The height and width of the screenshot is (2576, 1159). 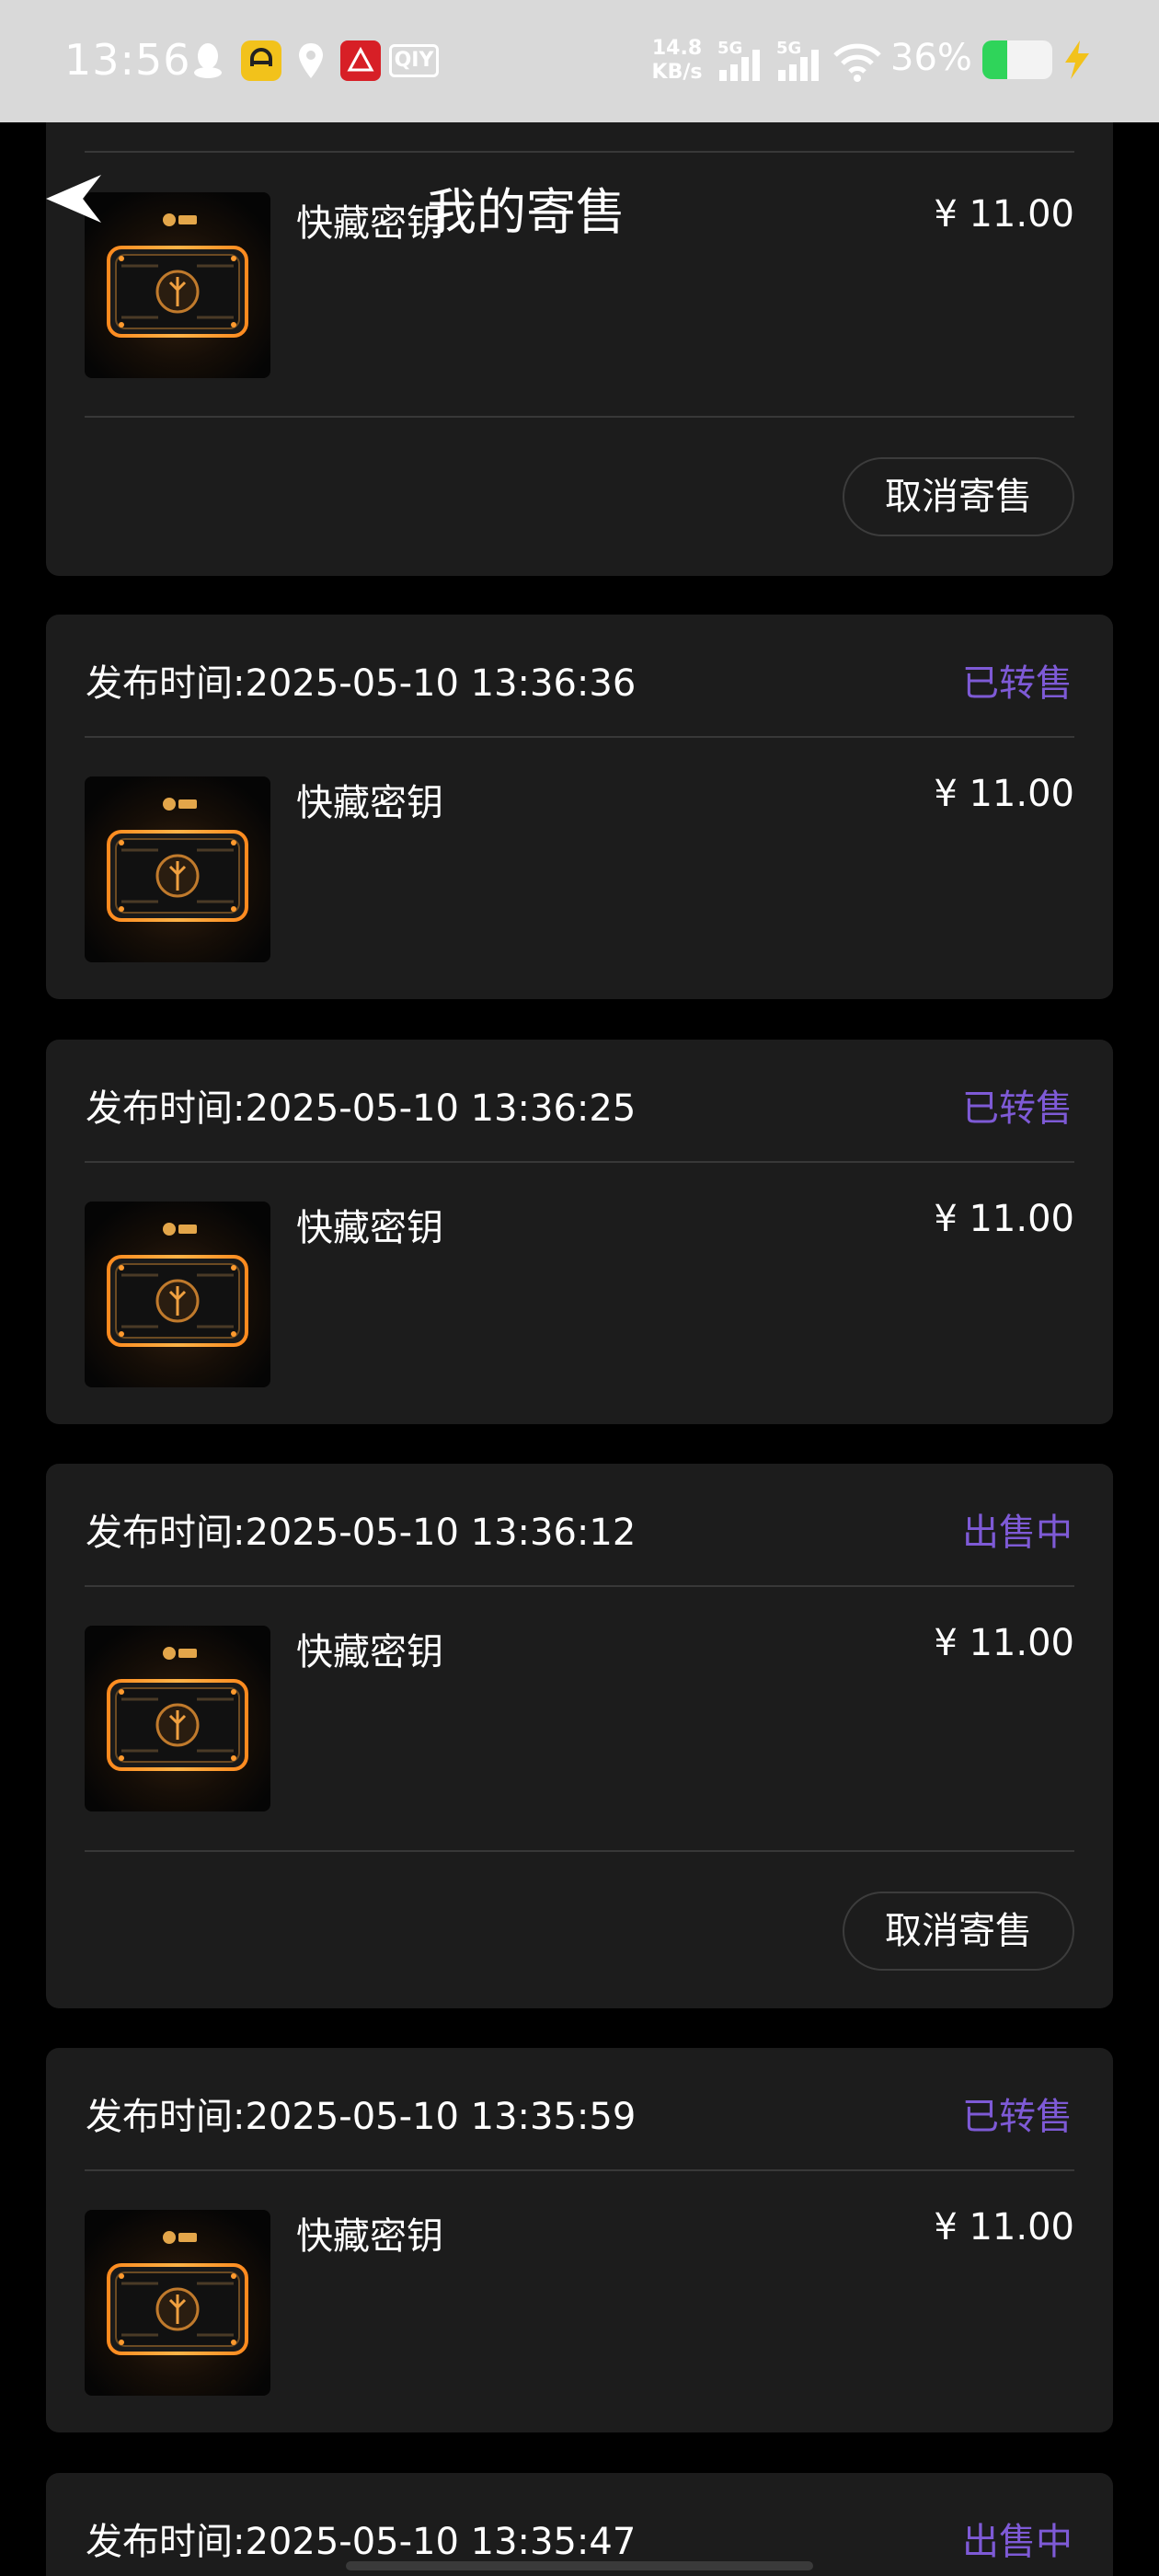 I want to click on publish-time: 发布时间:2025-05-10 13:36:12, so click(x=361, y=1533).